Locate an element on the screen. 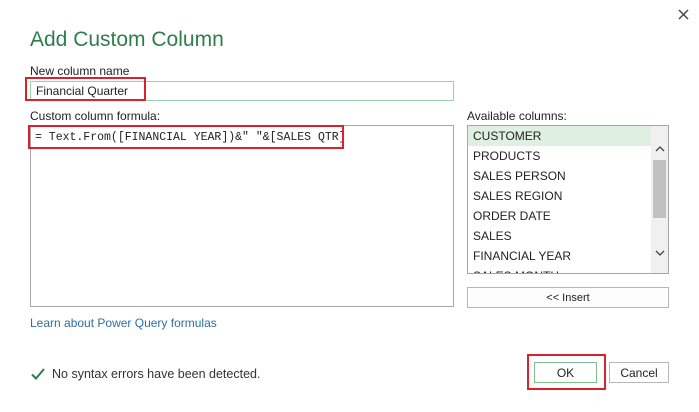 Image resolution: width=699 pixels, height=412 pixels. close-button is located at coordinates (683, 14).